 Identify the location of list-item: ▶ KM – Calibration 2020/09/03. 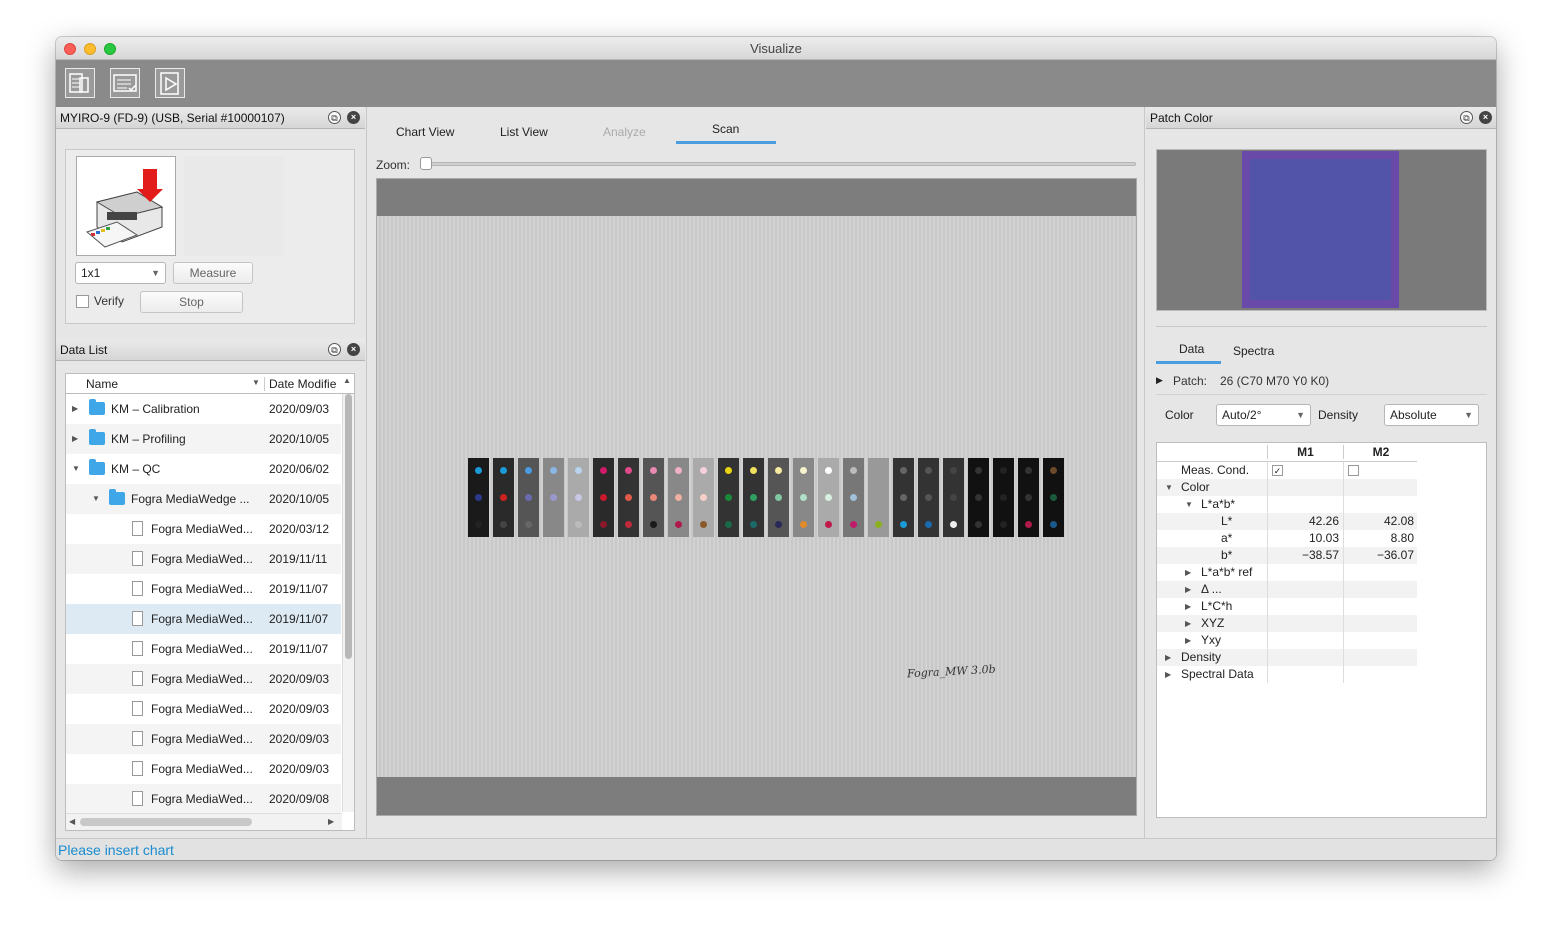
(203, 409).